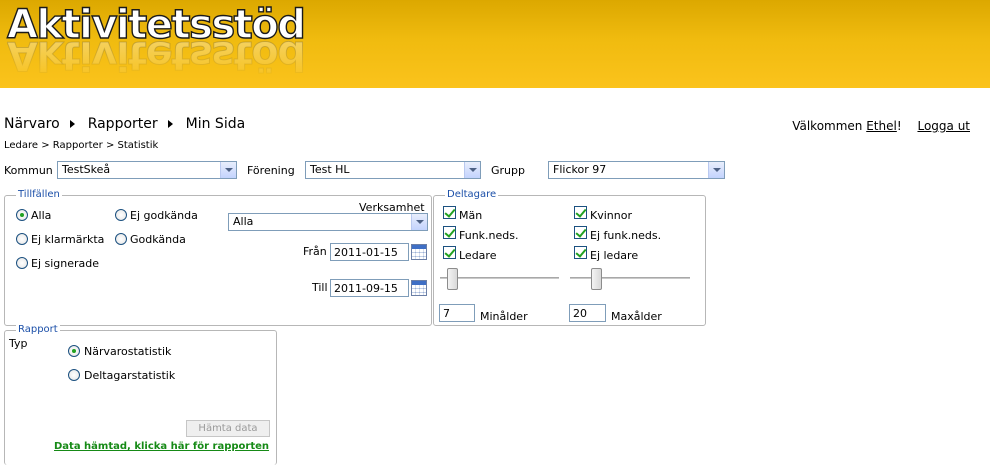  Describe the element at coordinates (130, 375) in the screenshot. I see `radio-deltagarstatistik-label: Deltagarstatistik` at that location.